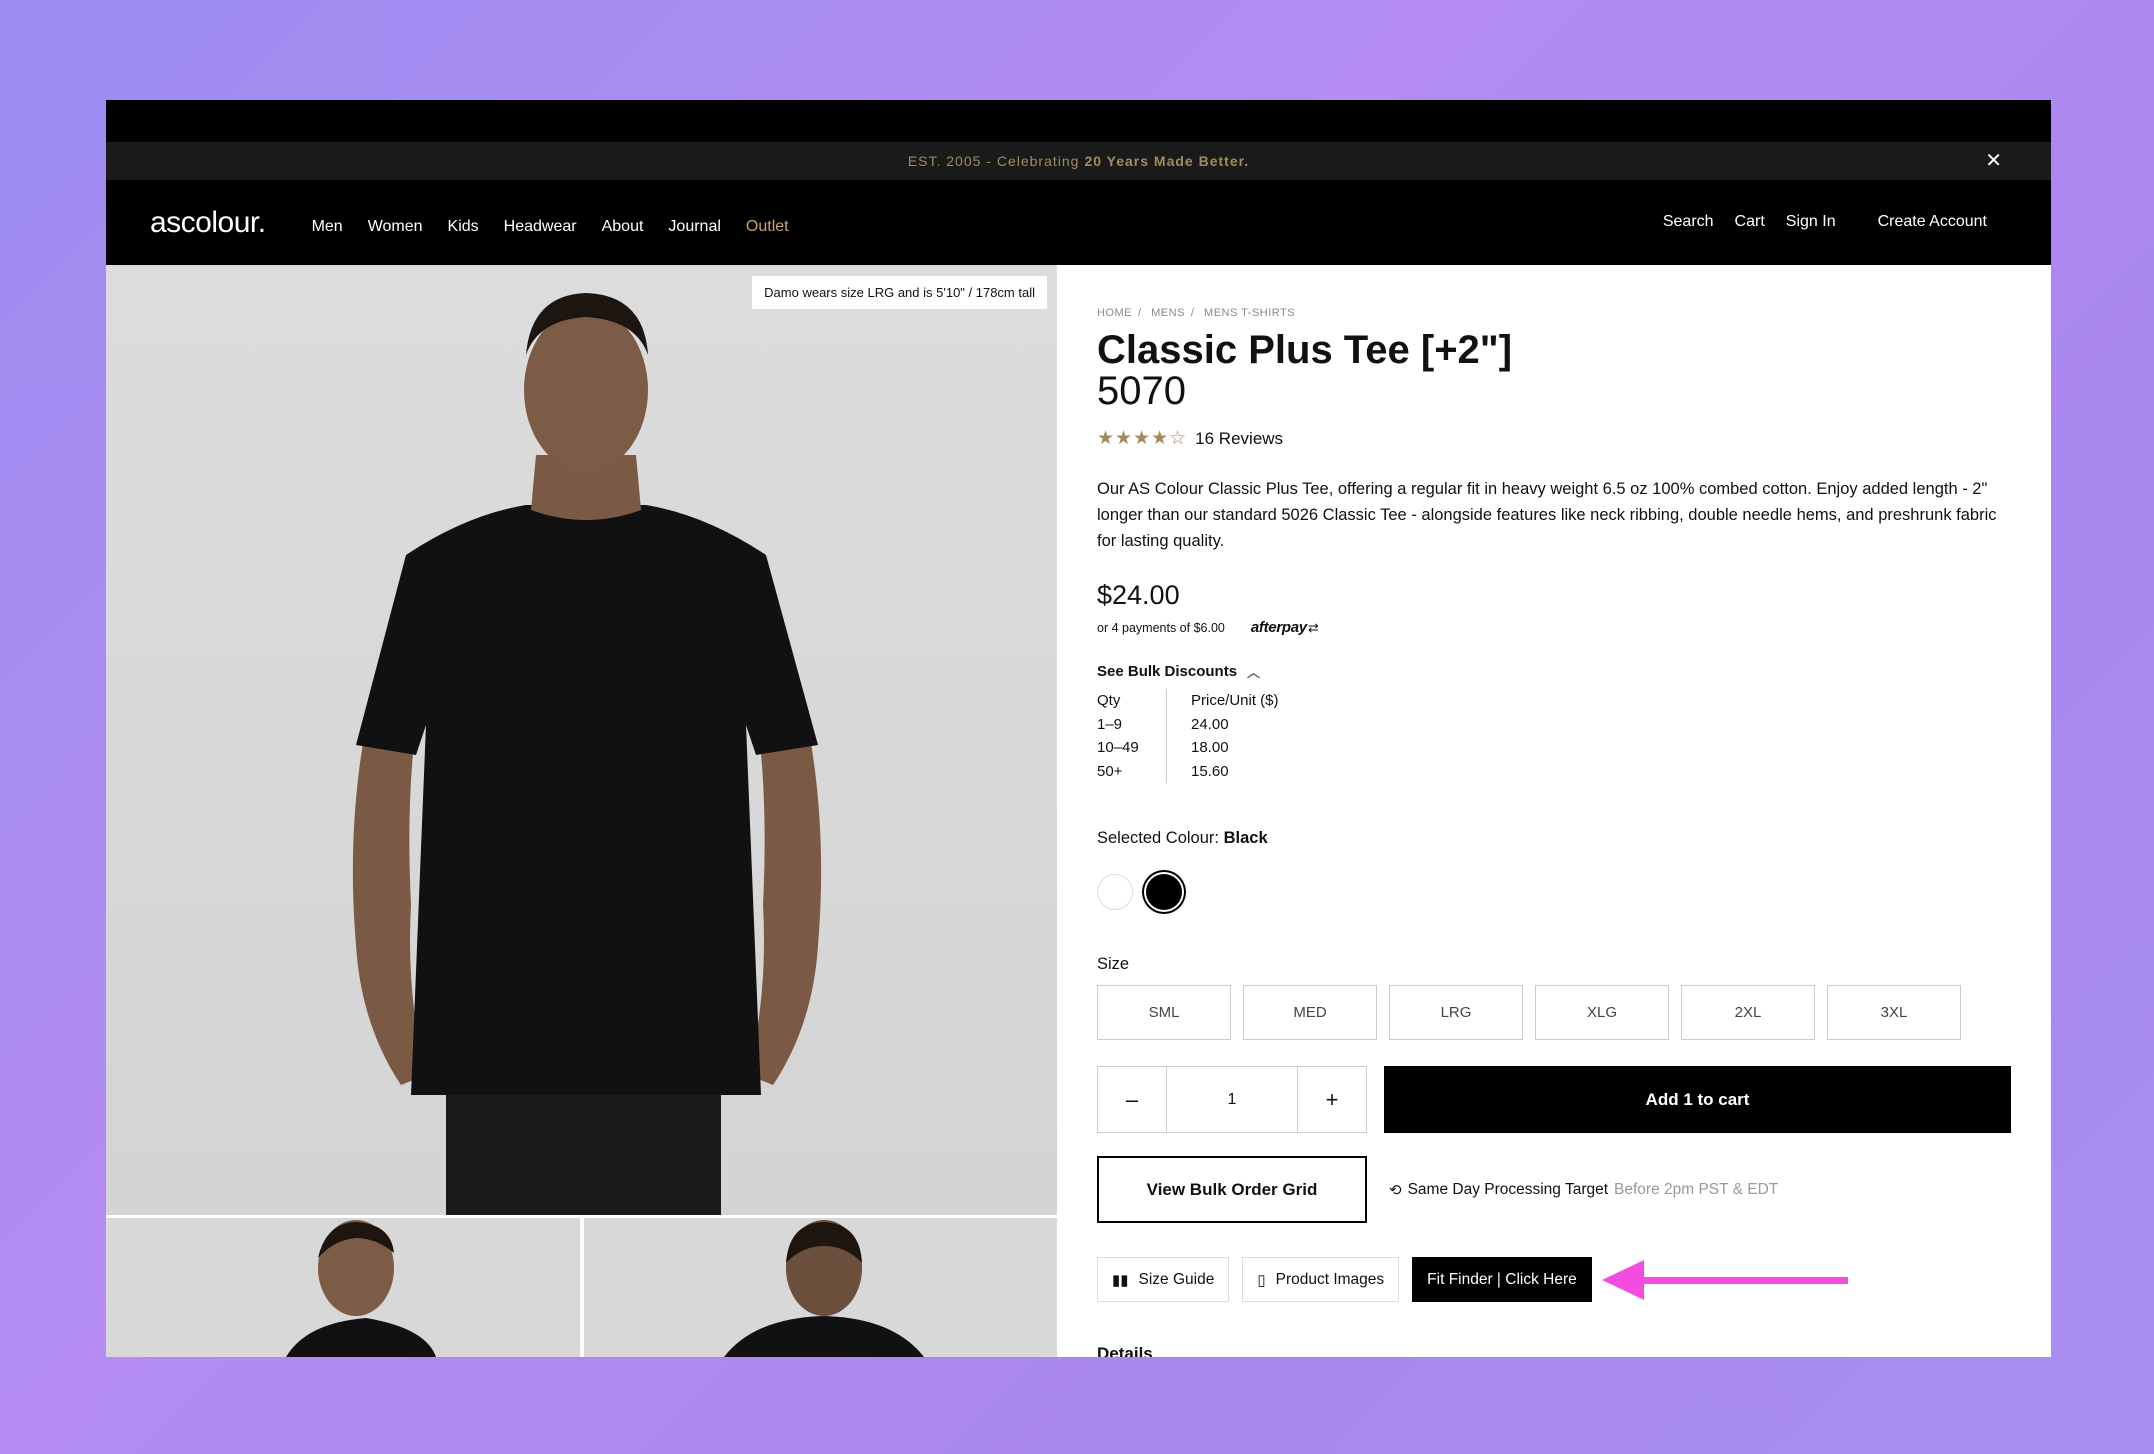 The image size is (2154, 1454). What do you see at coordinates (1313, 627) in the screenshot?
I see `afterpay-icon: ⇄` at bounding box center [1313, 627].